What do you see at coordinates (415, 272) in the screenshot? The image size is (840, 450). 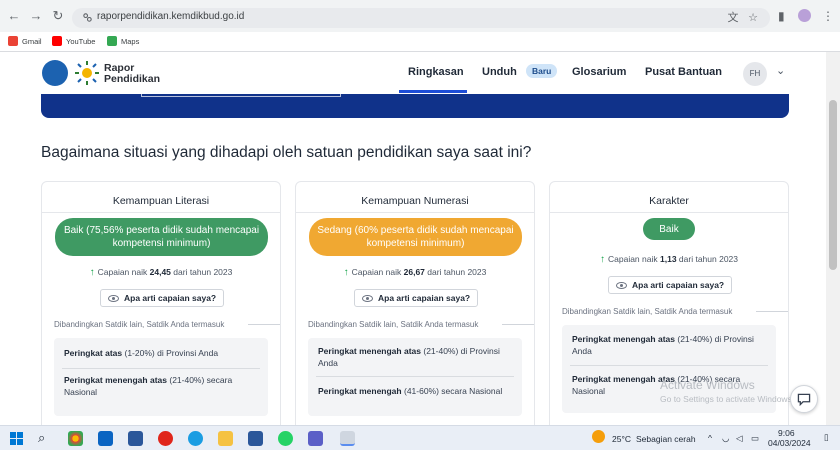 I see `delta-text: ↑ Capaian naik 26,67 dari tahun 2023` at bounding box center [415, 272].